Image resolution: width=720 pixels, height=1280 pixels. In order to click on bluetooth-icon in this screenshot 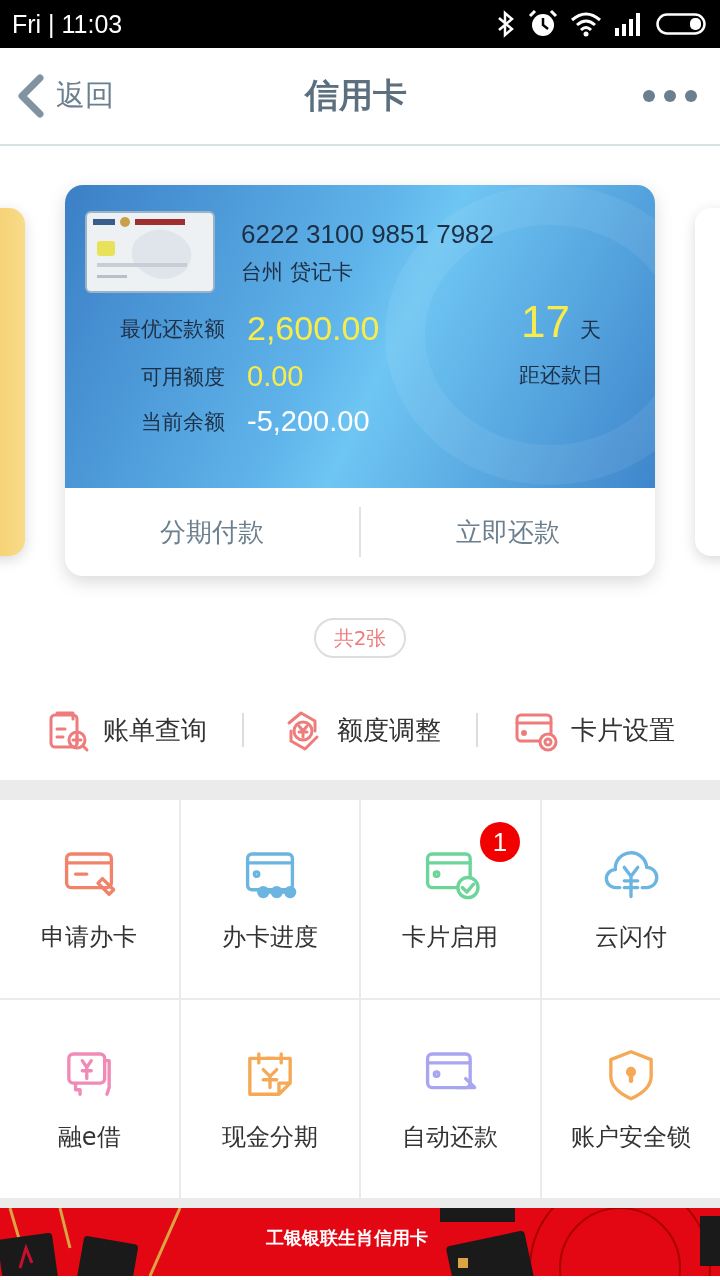, I will do `click(506, 24)`.